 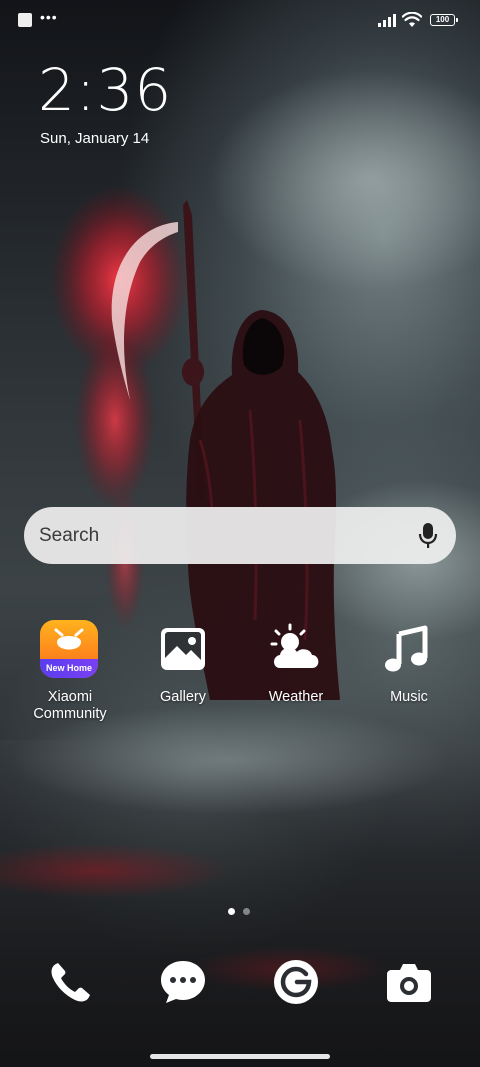 I want to click on messages-icon, so click(x=183, y=982).